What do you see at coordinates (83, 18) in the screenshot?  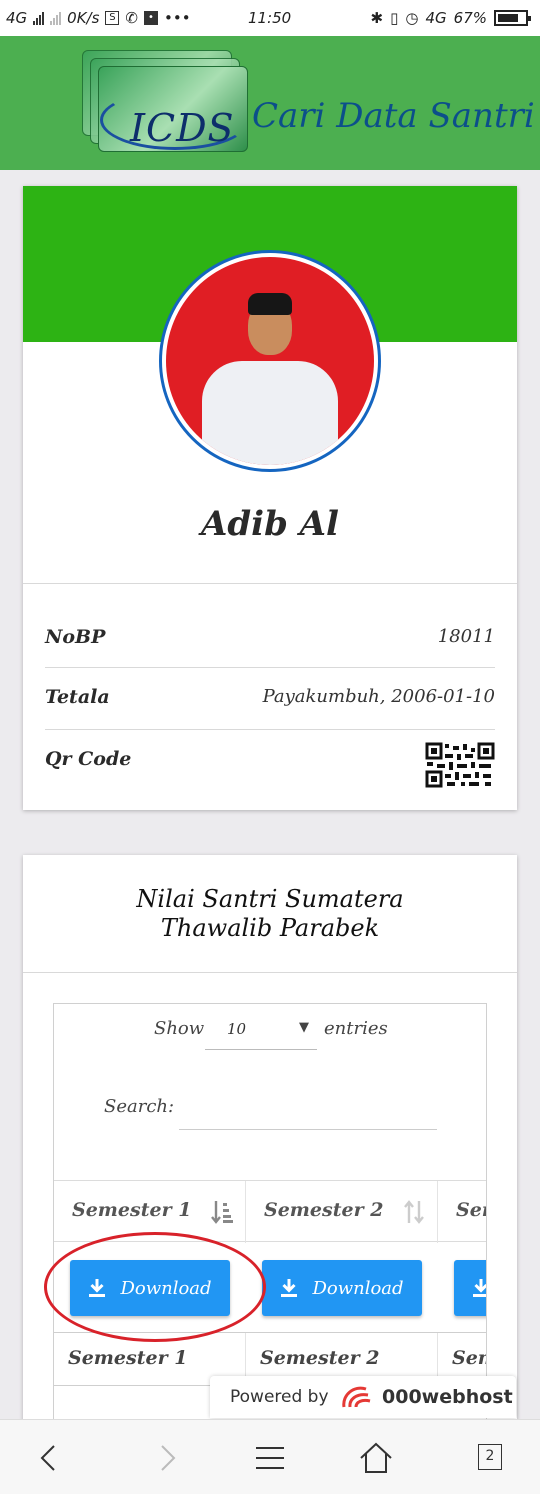 I see `network-speed: 0K/s` at bounding box center [83, 18].